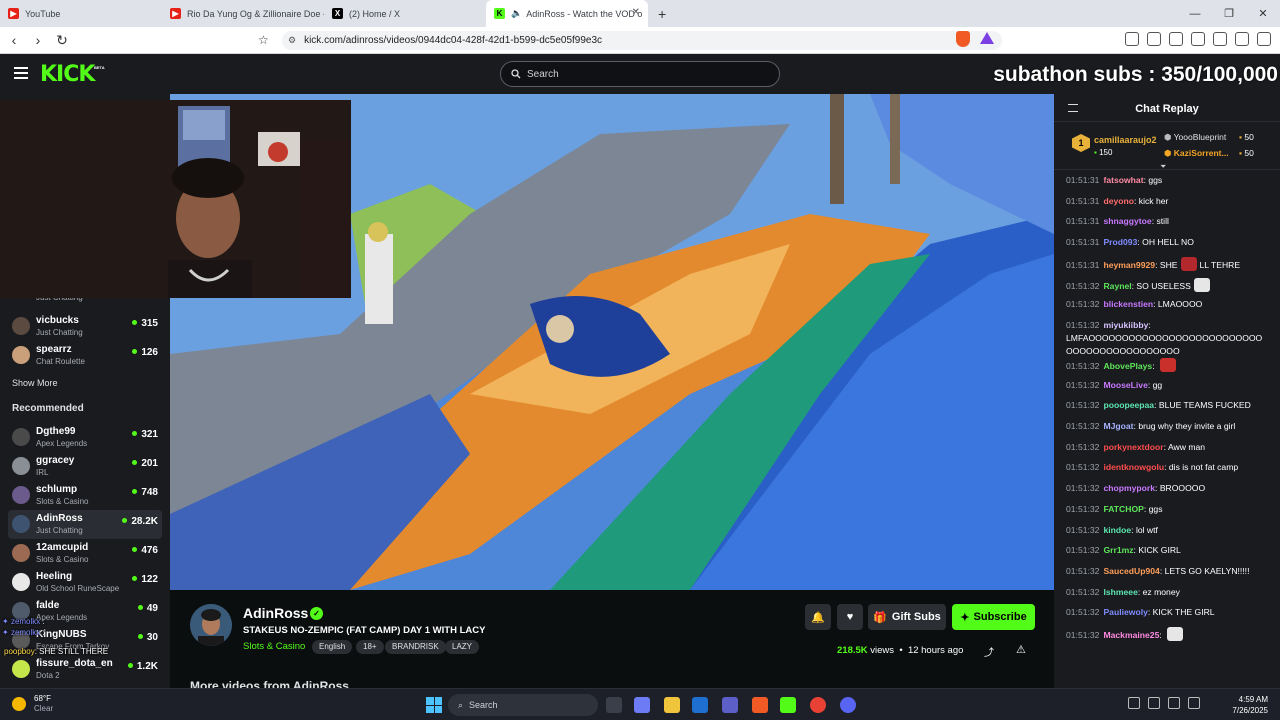  I want to click on follow-button: ♥, so click(850, 617).